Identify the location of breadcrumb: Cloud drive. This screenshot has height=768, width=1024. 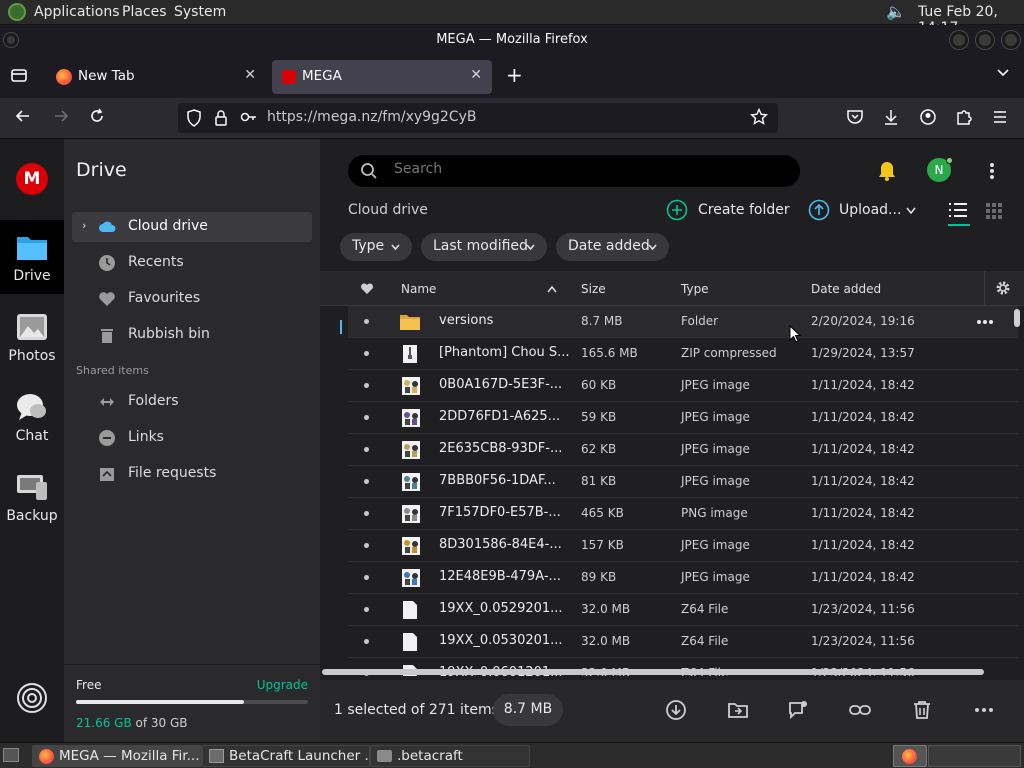
(388, 210).